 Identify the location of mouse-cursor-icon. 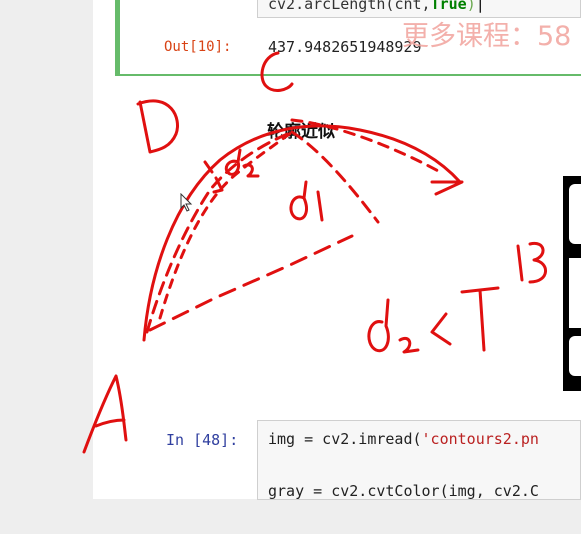
(186, 202).